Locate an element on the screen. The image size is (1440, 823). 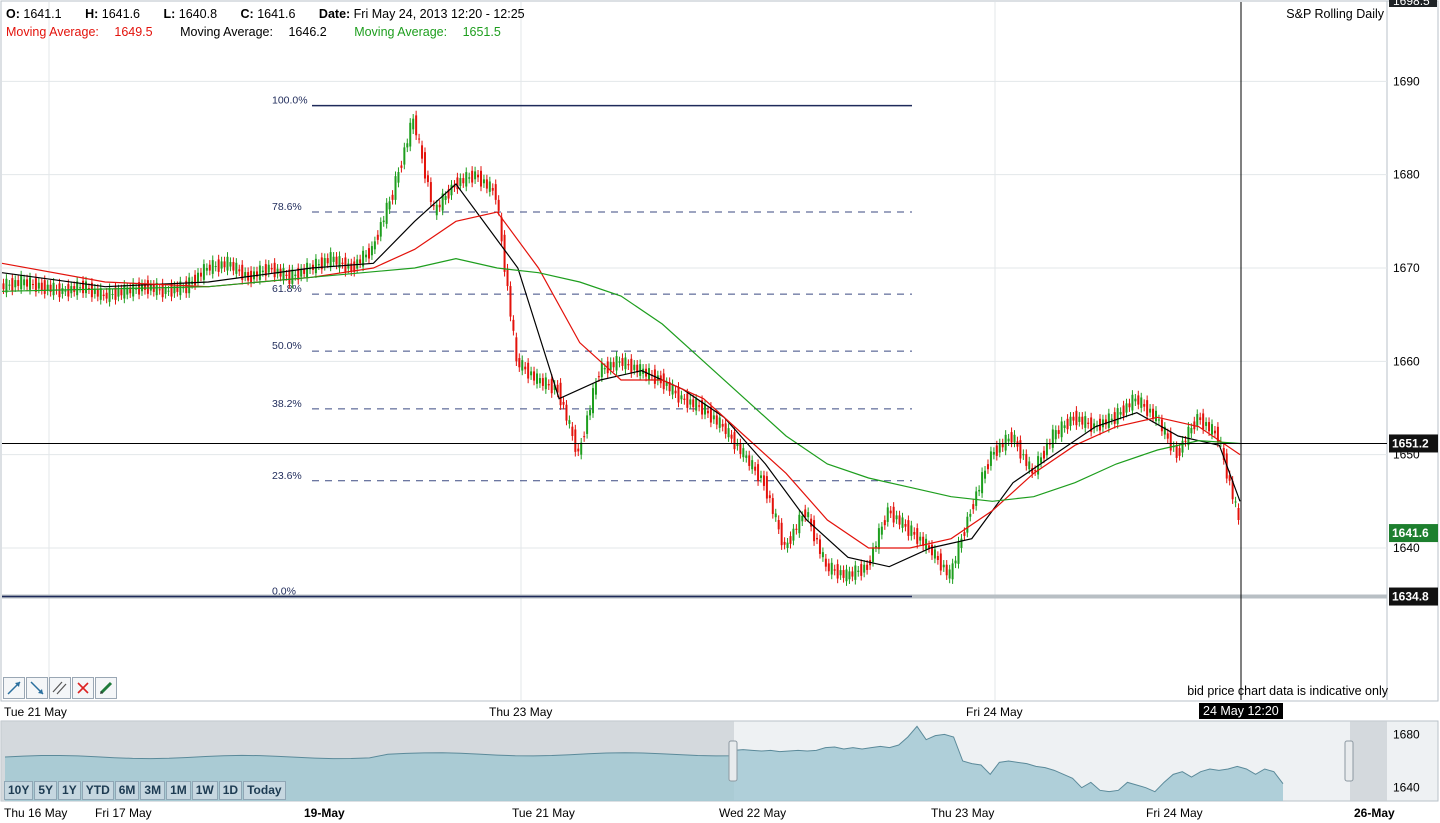
range-1m-button: 1M is located at coordinates (178, 790).